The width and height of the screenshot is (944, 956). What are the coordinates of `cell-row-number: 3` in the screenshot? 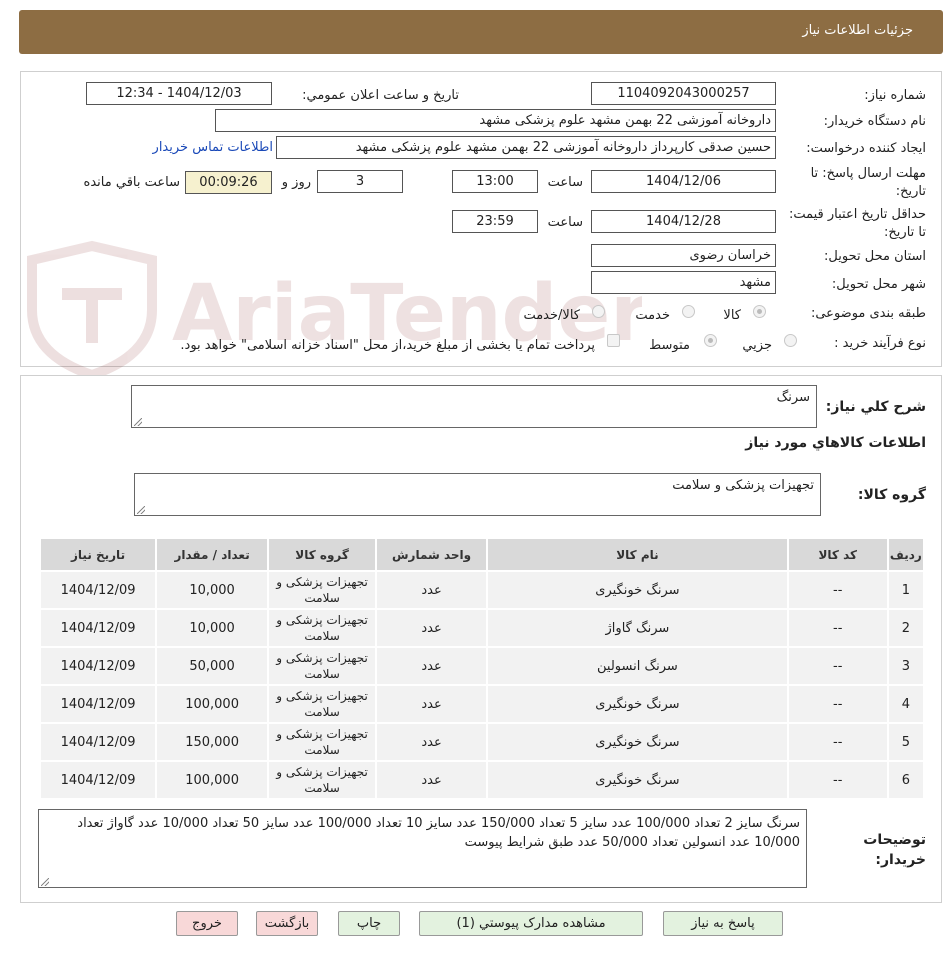 It's located at (905, 666).